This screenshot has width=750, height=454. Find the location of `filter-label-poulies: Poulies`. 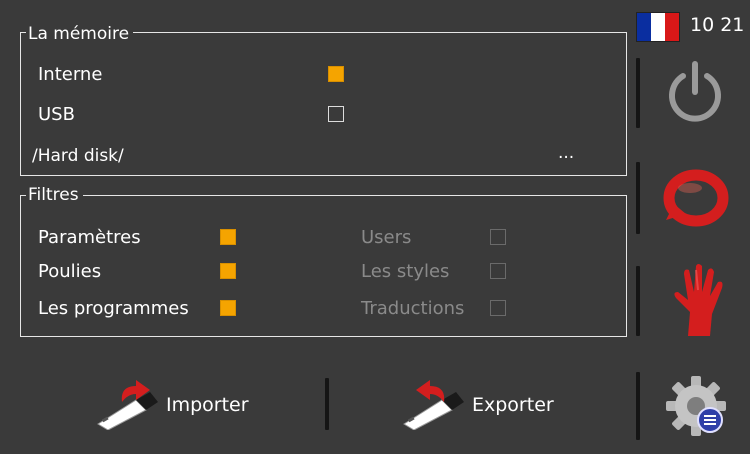

filter-label-poulies: Poulies is located at coordinates (70, 271).